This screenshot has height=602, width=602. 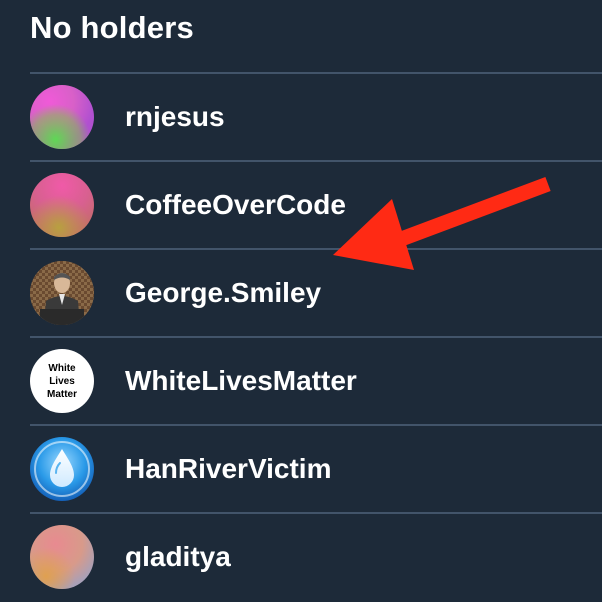 I want to click on holder-row-hanrivervictim: HanRiverVictim, so click(x=316, y=468).